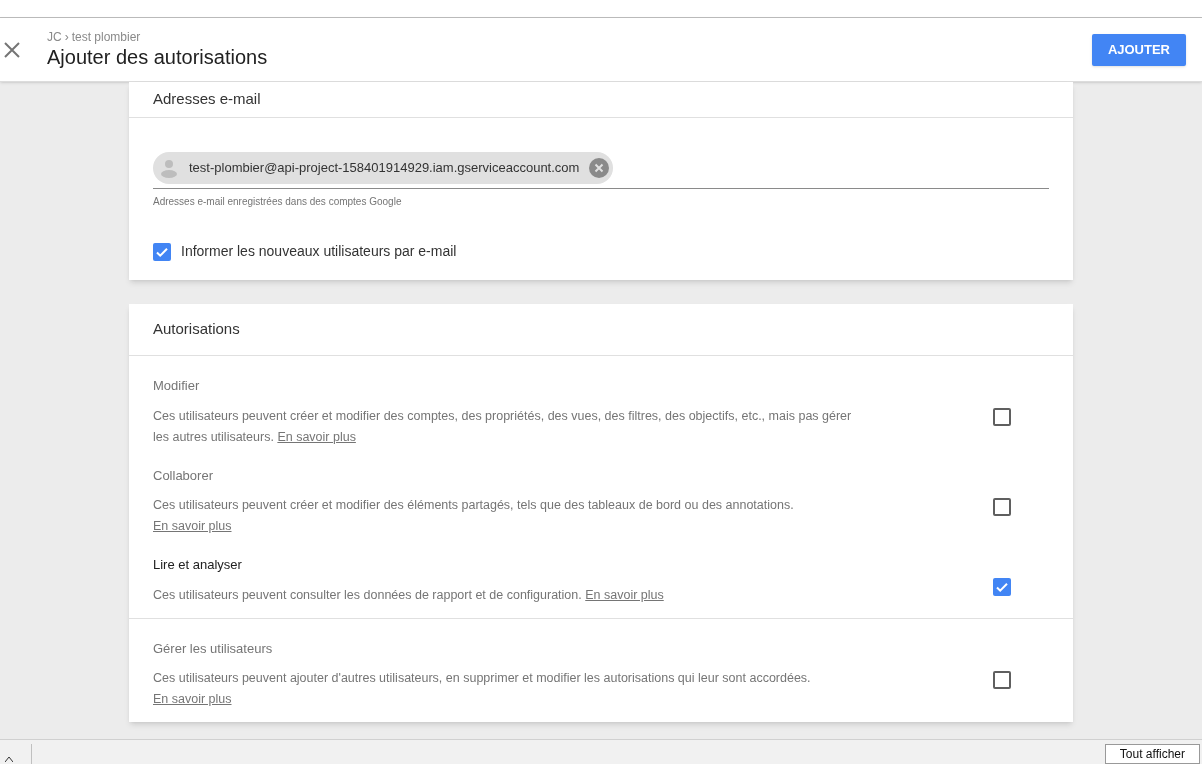 This screenshot has width=1202, height=764. Describe the element at coordinates (106, 36) in the screenshot. I see `breadcrumb-item: test plombier` at that location.